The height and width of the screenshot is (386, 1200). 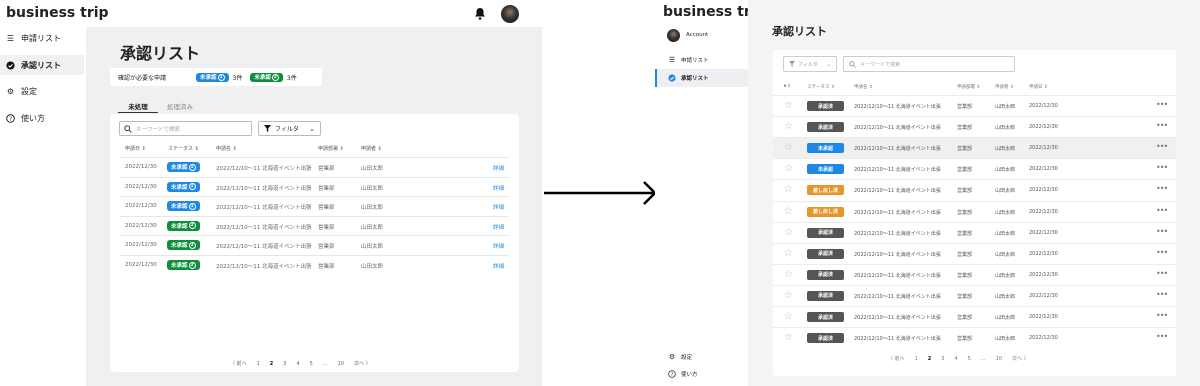 I want to click on column-header-favorite: ★⇕, so click(x=787, y=86).